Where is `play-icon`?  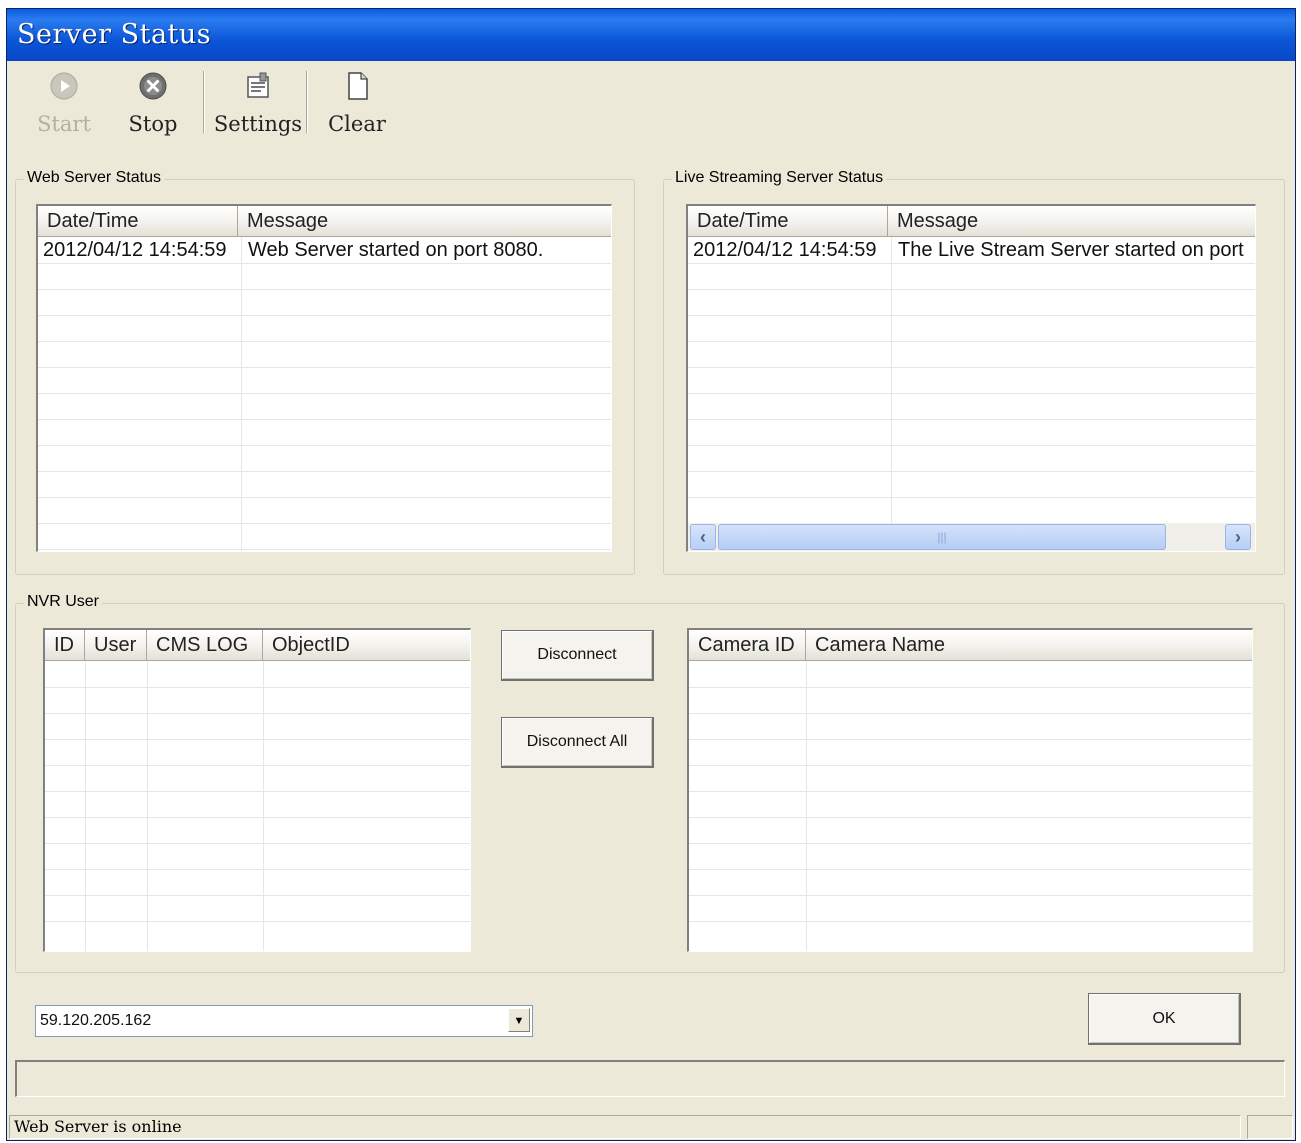
play-icon is located at coordinates (64, 86).